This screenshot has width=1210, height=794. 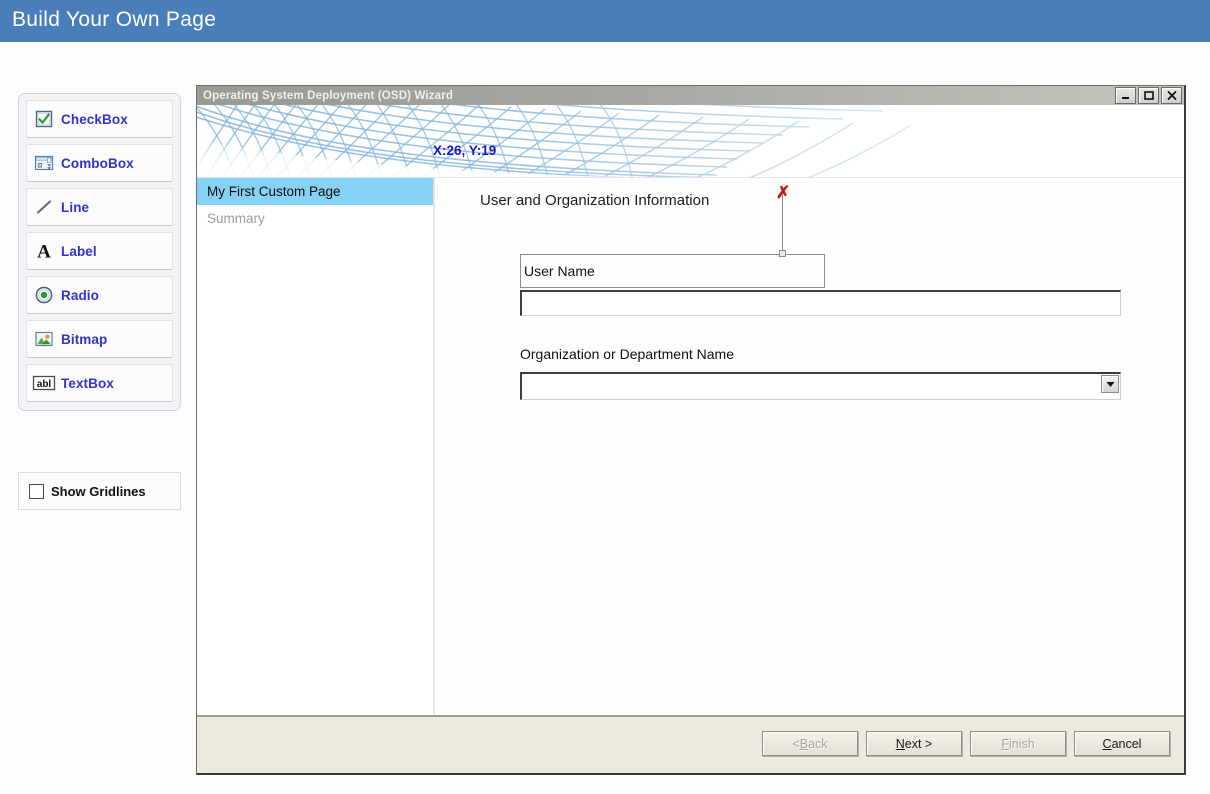 I want to click on back-button: < Back, so click(x=810, y=743).